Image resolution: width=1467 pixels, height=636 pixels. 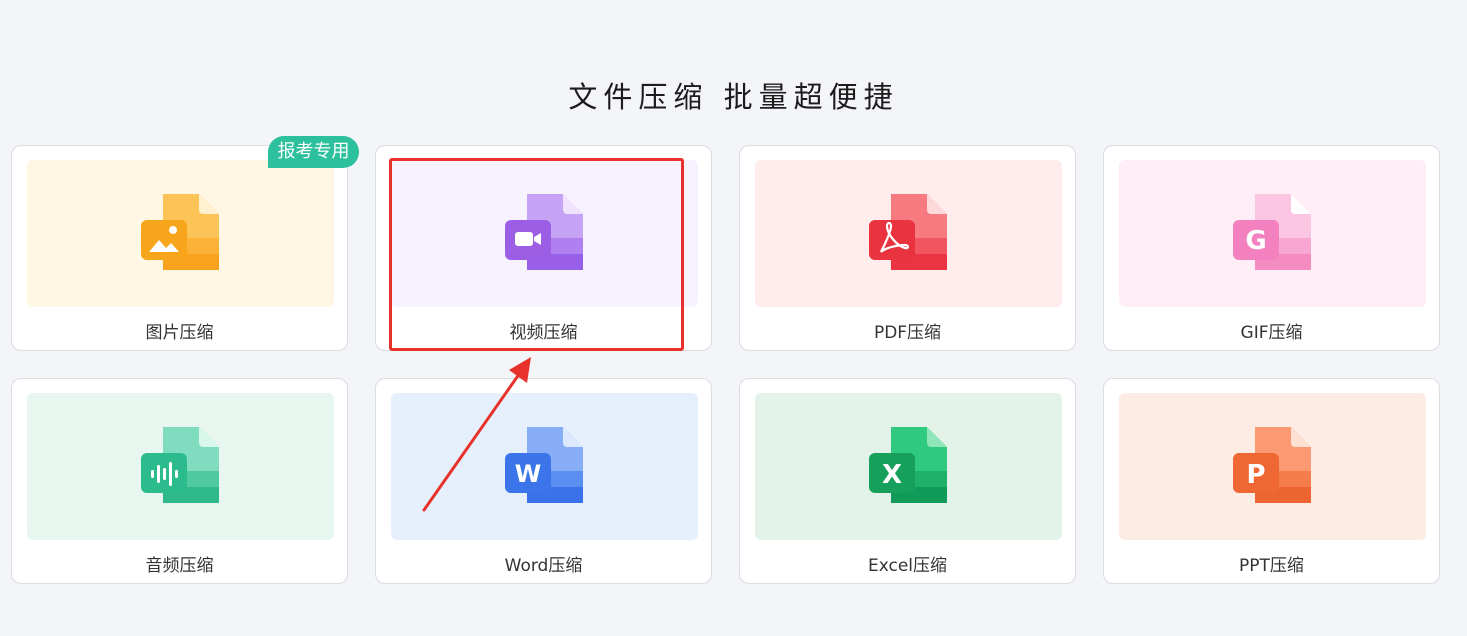 I want to click on card-excel-compress: X Excel压缩, so click(x=907, y=481).